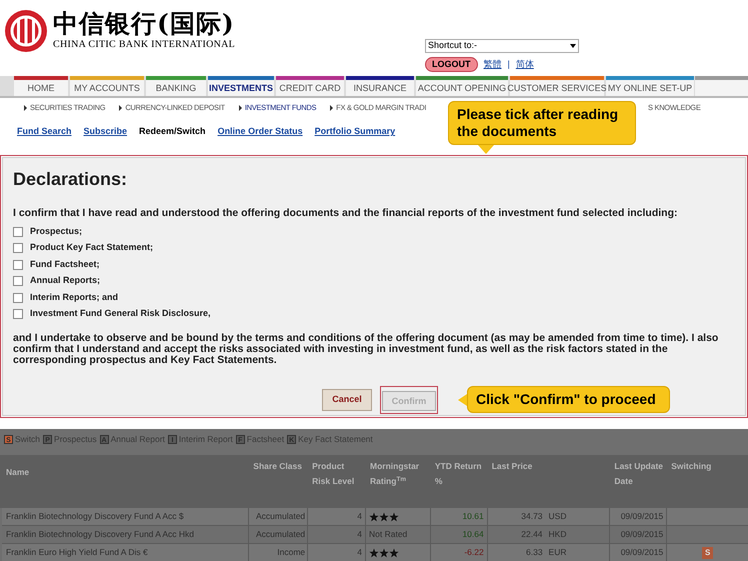 Image resolution: width=748 pixels, height=561 pixels. What do you see at coordinates (451, 64) in the screenshot?
I see `logout-button: LOGOUT` at bounding box center [451, 64].